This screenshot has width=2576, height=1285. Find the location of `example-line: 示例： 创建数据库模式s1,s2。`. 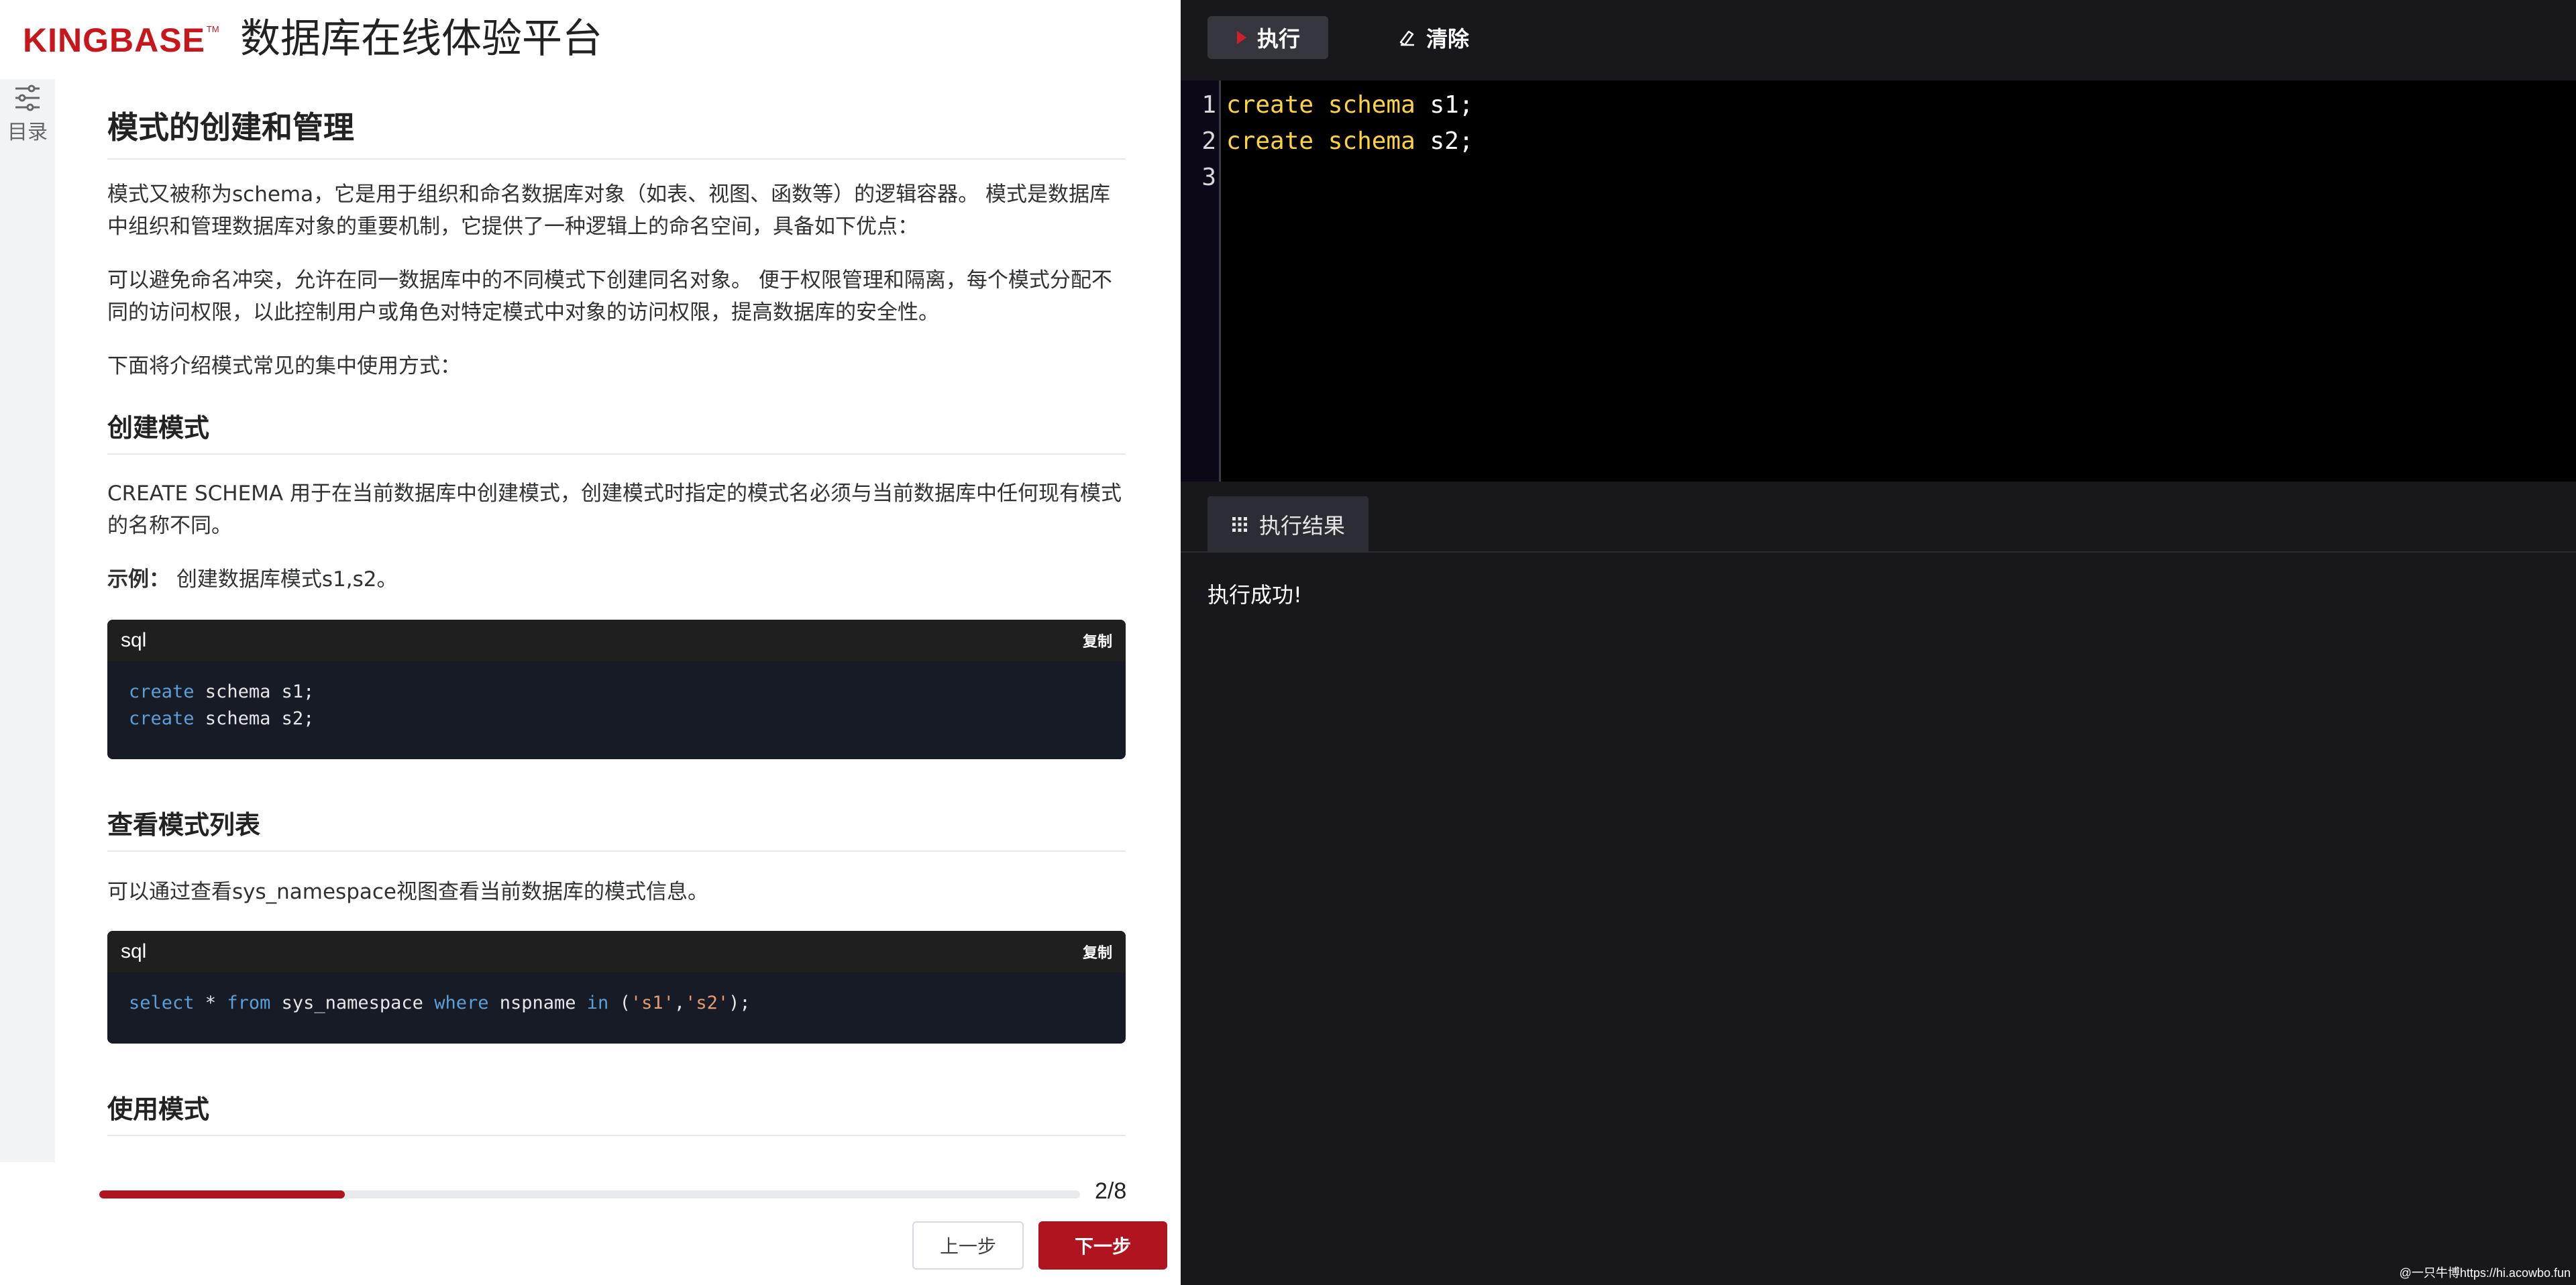

example-line: 示例： 创建数据库模式s1,s2。 is located at coordinates (616, 579).